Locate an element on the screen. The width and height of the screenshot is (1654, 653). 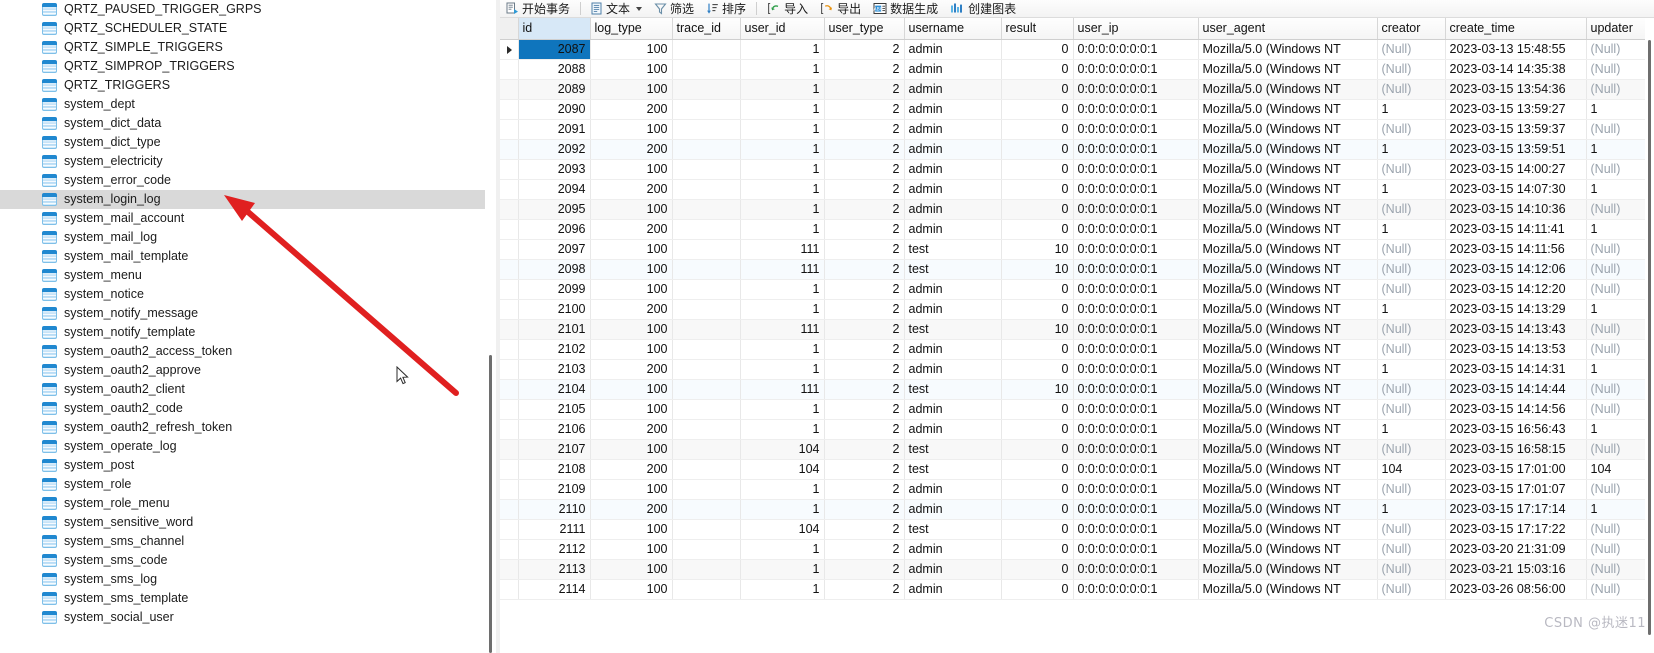
cell-id: 2113 is located at coordinates (554, 569).